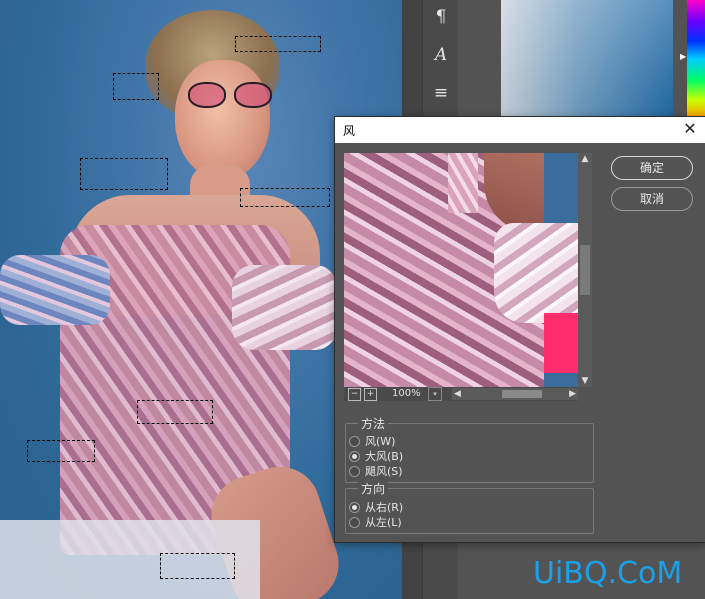  Describe the element at coordinates (284, 307) in the screenshot. I see `photo-sleeve-right` at that location.